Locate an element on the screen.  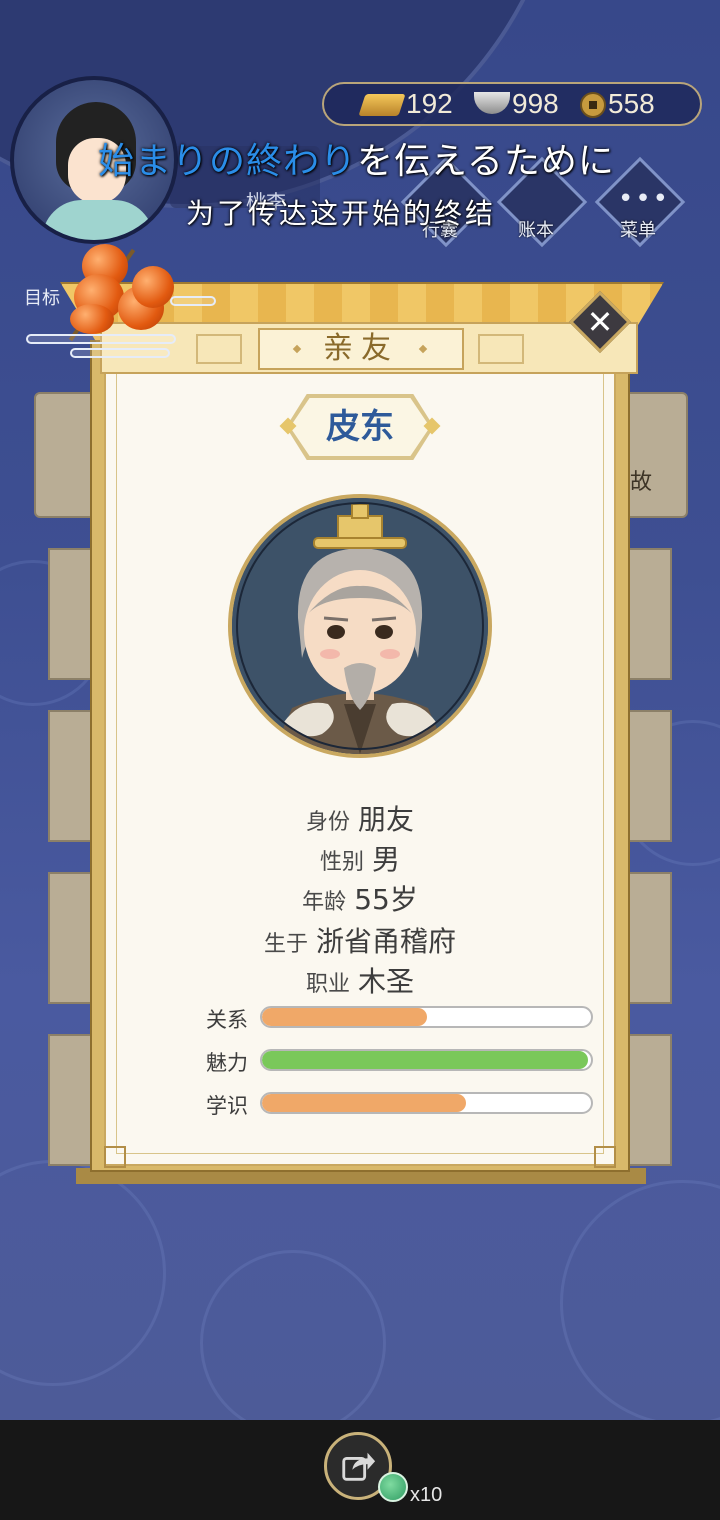
info-value: 木圣 is located at coordinates (386, 981).